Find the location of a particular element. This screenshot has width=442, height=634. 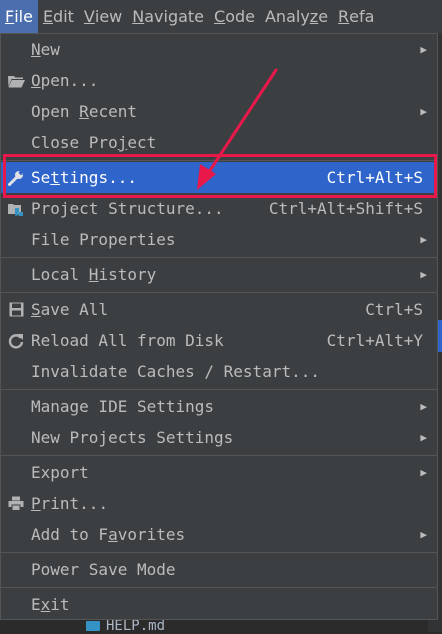

menu-item-file-properties-label: File Properties is located at coordinates (103, 239).